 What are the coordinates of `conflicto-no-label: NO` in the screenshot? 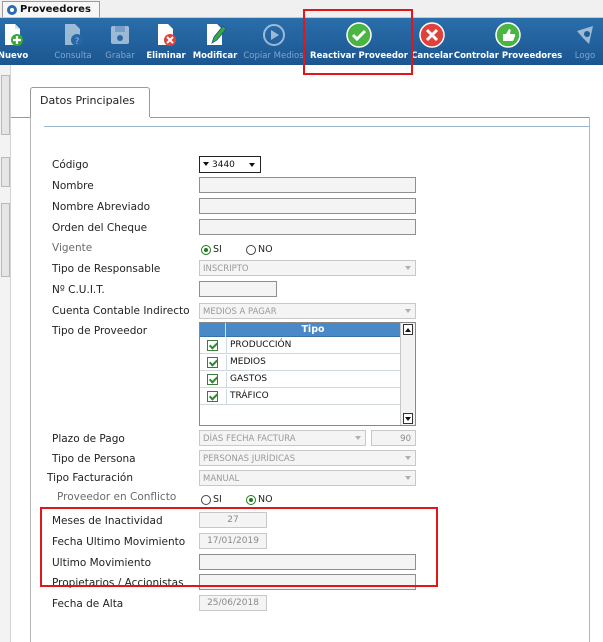 It's located at (265, 499).